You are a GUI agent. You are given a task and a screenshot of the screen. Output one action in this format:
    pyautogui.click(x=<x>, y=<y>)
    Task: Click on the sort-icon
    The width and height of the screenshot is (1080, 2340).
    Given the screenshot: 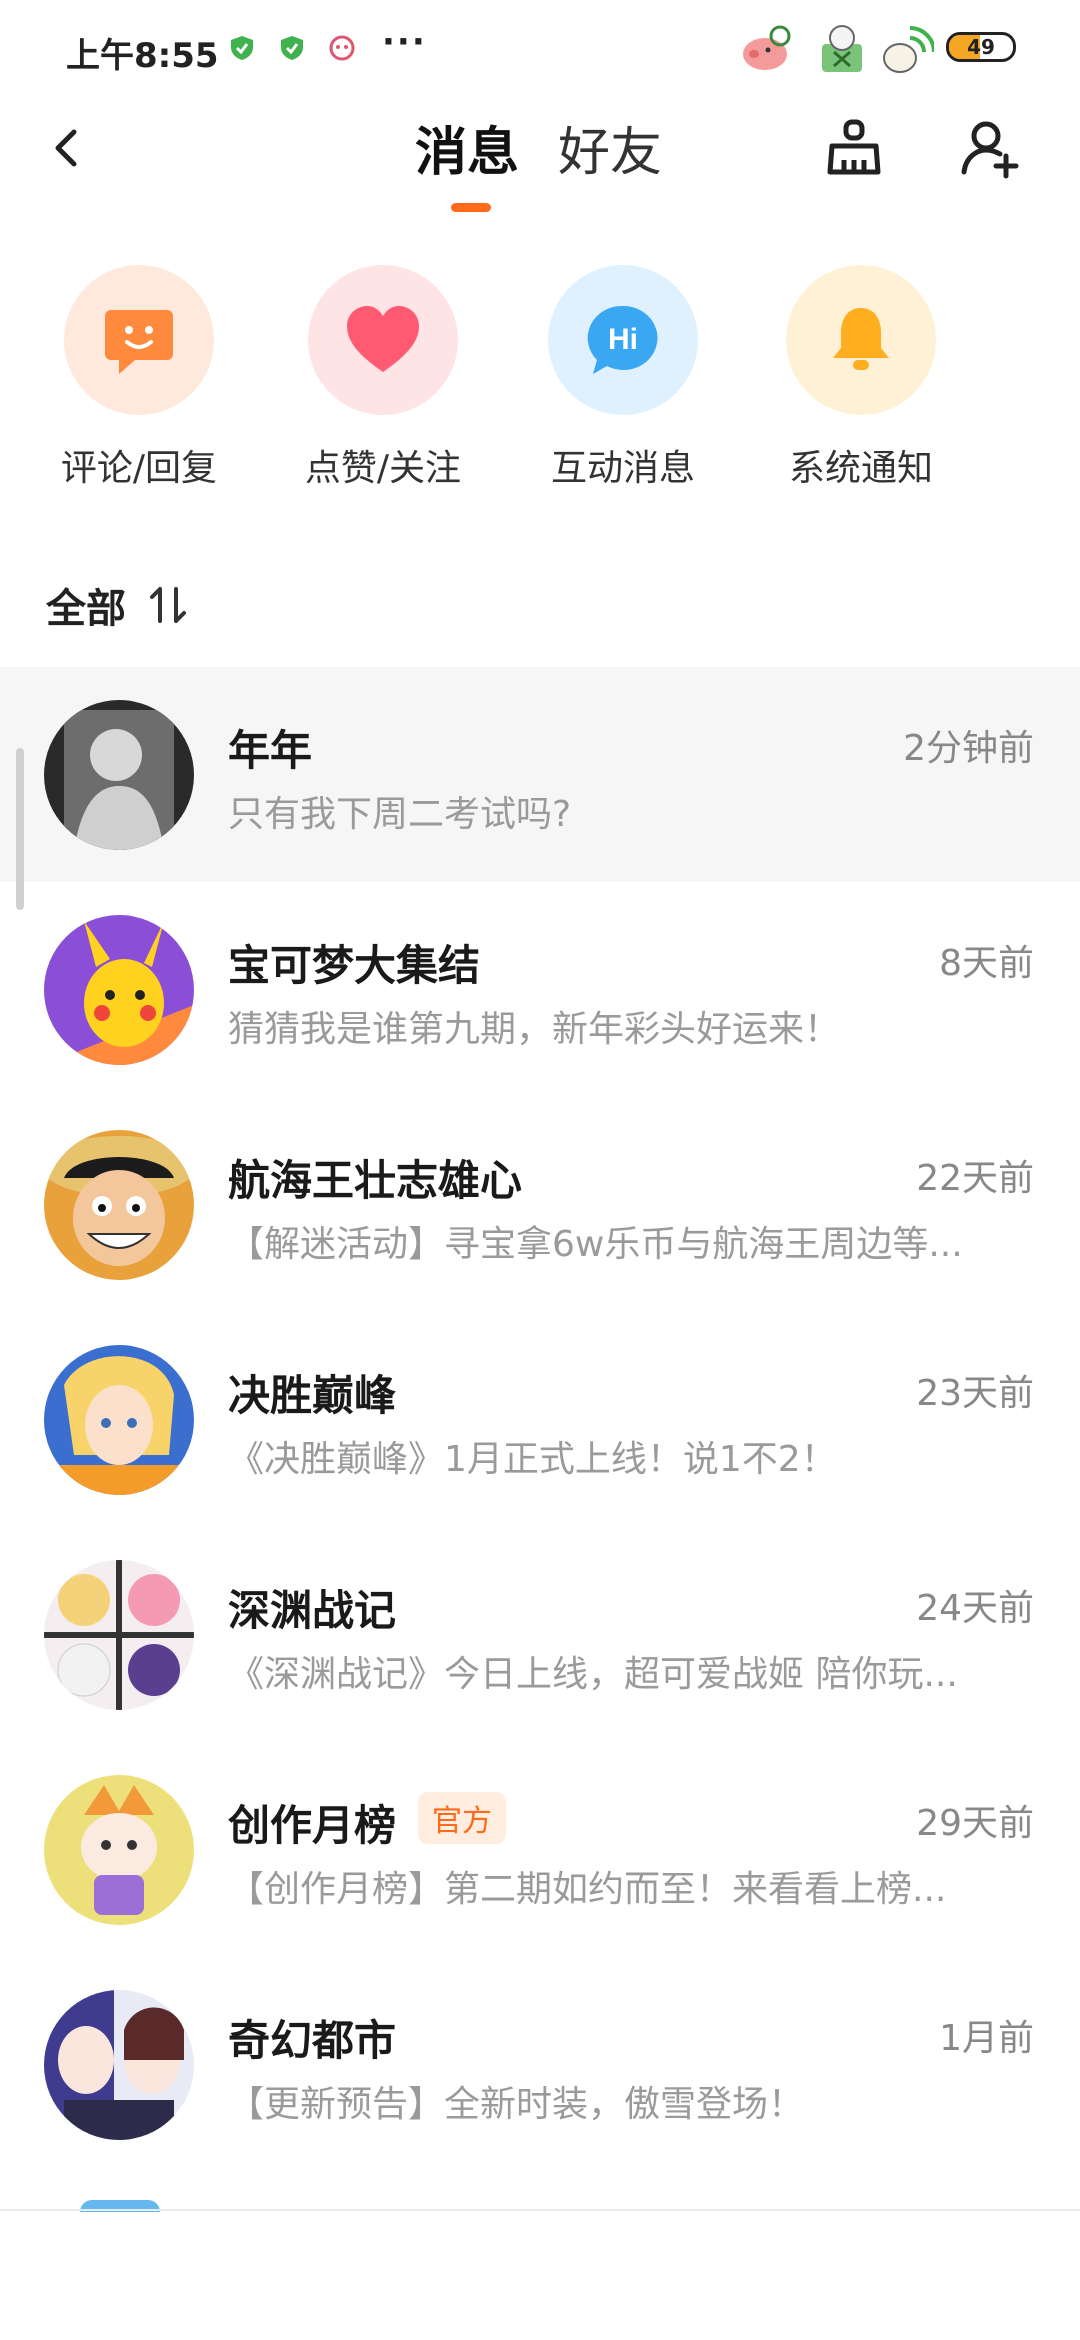 What is the action you would take?
    pyautogui.click(x=168, y=605)
    